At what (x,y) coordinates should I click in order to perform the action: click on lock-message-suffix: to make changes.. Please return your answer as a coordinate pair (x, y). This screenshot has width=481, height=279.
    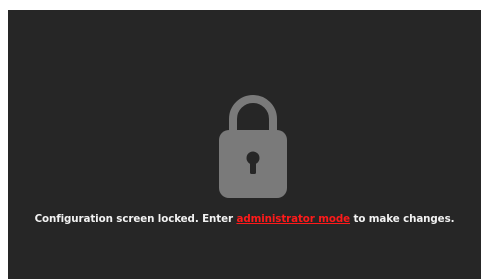
    Looking at the image, I should click on (402, 219).